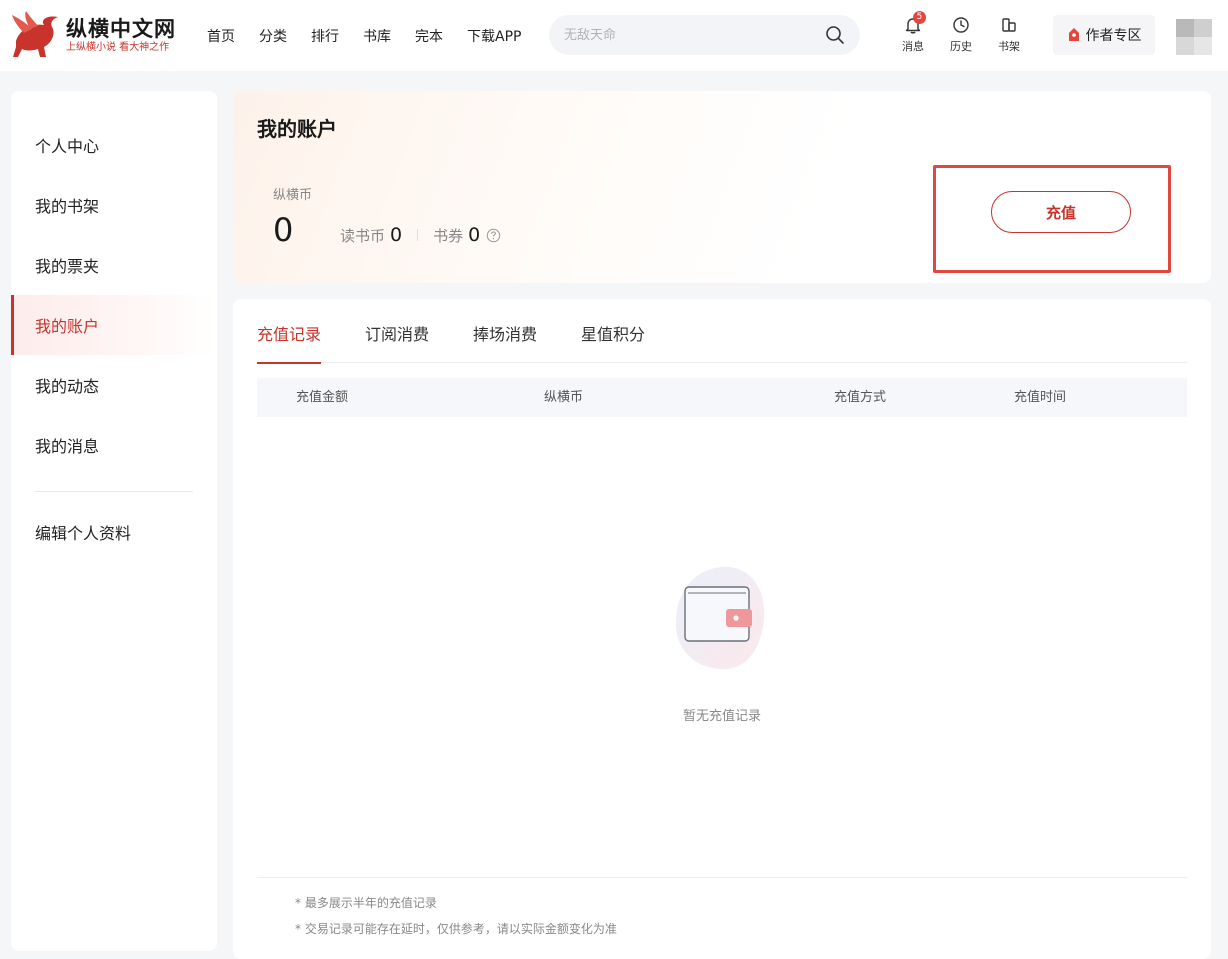 The image size is (1228, 959). Describe the element at coordinates (114, 491) in the screenshot. I see `sidebar-divider` at that location.